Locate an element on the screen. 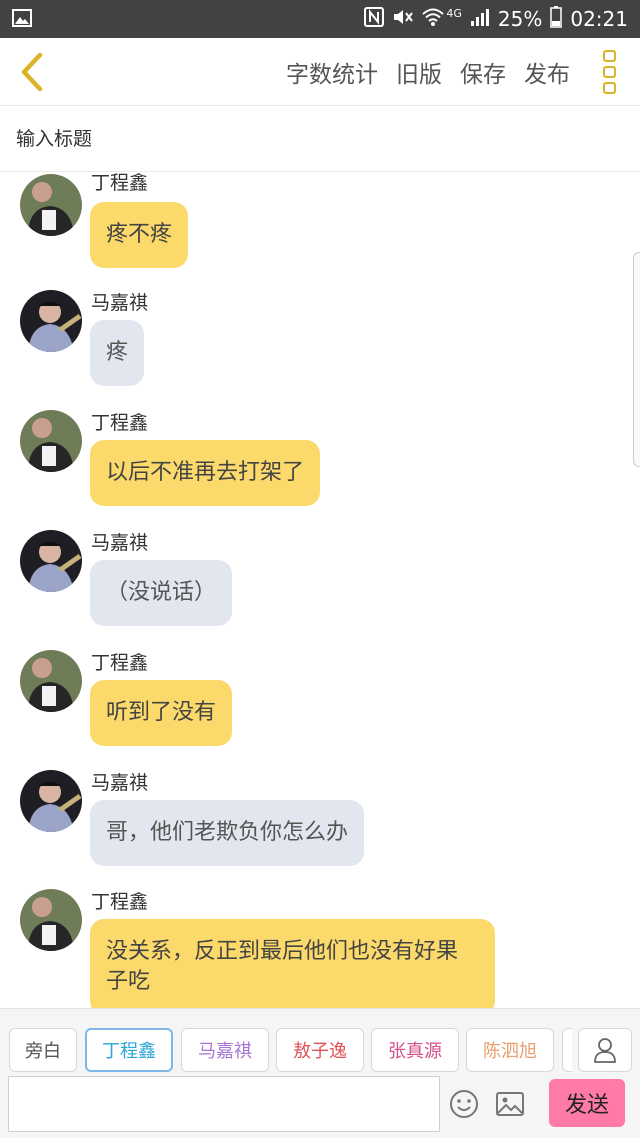  nfc-icon is located at coordinates (374, 19).